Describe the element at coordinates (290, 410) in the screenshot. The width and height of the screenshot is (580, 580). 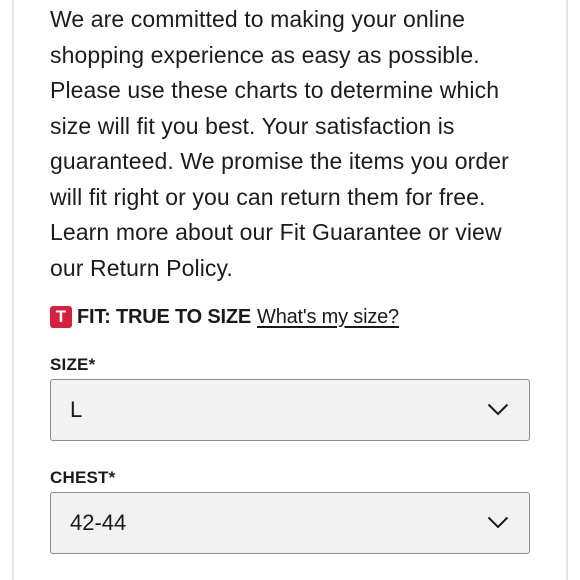
I see `size-select: L` at that location.